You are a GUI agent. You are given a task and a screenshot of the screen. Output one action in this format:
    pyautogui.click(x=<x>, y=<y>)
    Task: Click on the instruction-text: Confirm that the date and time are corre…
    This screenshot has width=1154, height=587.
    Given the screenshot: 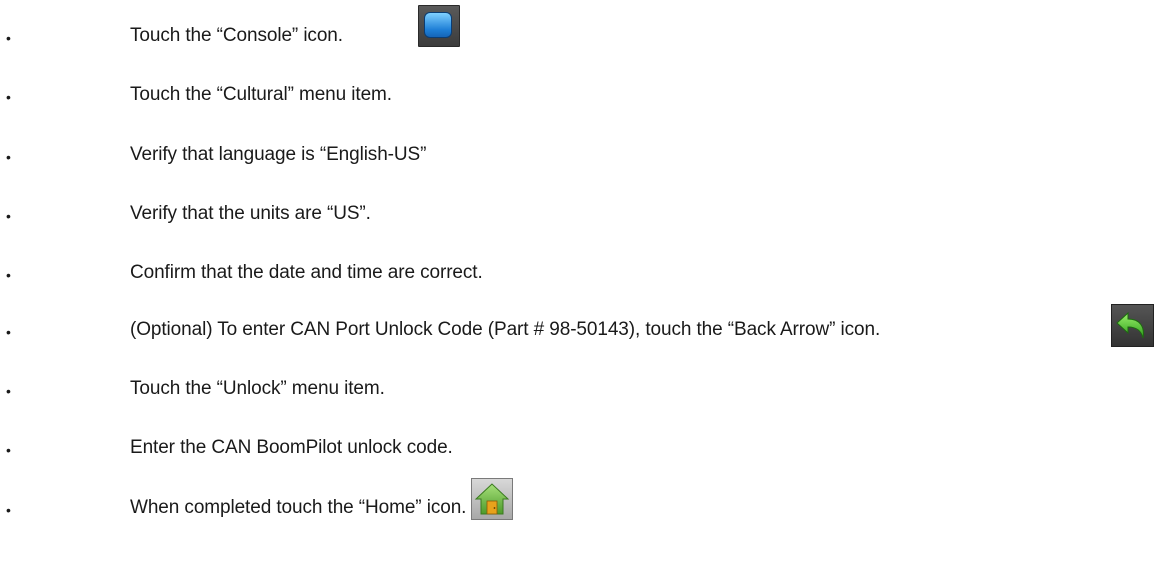 What is the action you would take?
    pyautogui.click(x=306, y=272)
    